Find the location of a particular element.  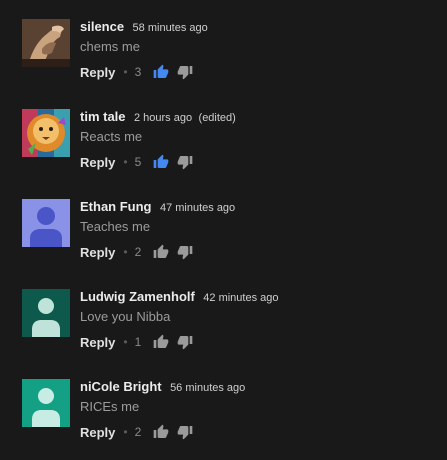

comment-text: Love you Nibba is located at coordinates (125, 316).